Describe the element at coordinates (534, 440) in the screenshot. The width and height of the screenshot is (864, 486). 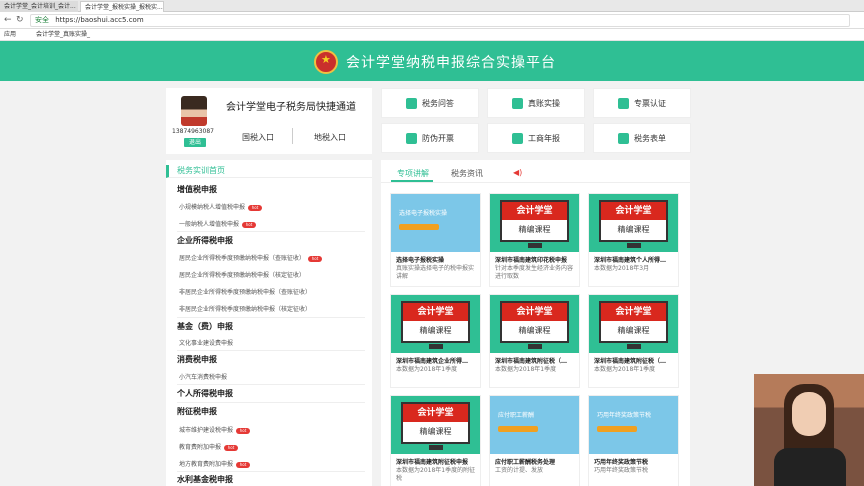
I see `course-card: 应付职工薪酬 应付职工薪酬税务处理 工资的计提、发放` at that location.